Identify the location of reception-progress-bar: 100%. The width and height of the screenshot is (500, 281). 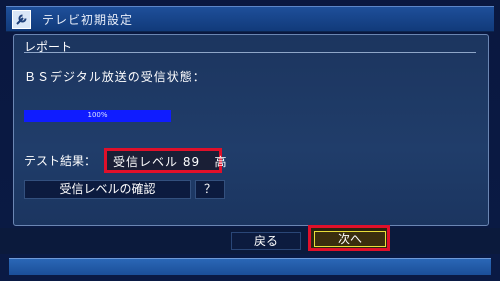
(97, 116).